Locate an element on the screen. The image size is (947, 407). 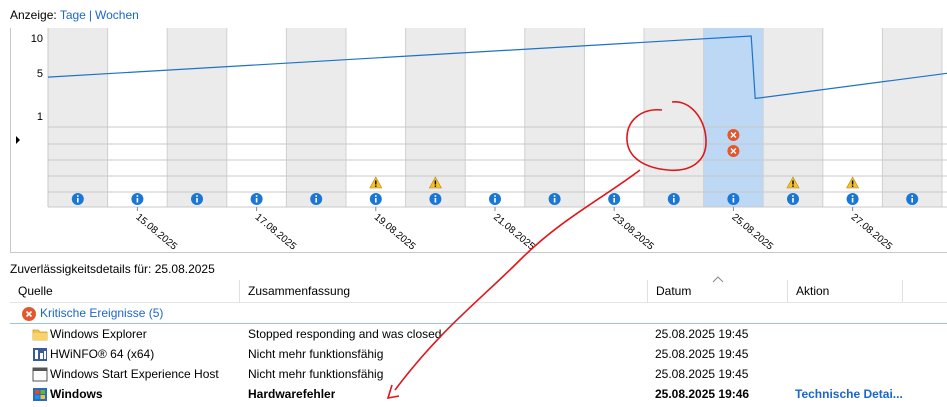
x-date-label: 17.08.2025 is located at coordinates (276, 232).